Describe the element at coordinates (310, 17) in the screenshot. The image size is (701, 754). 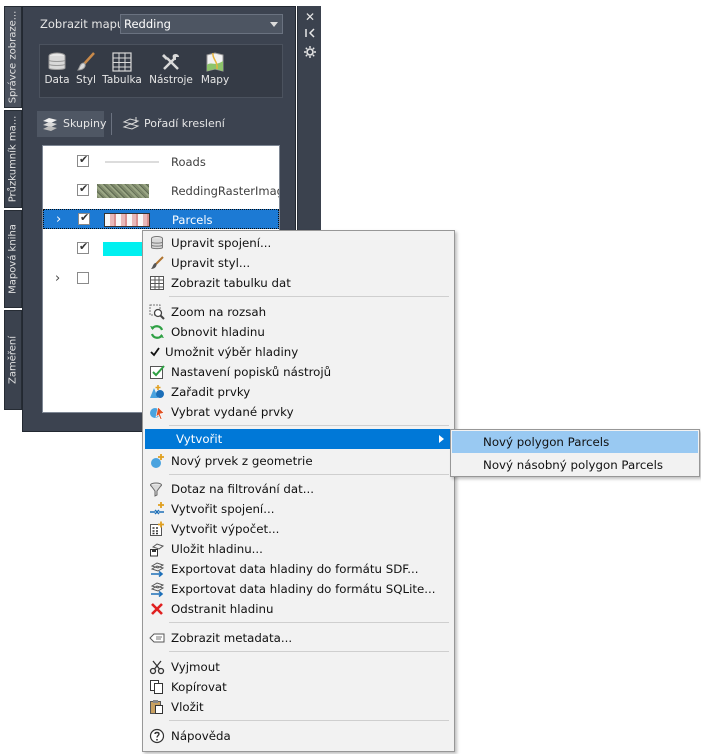
I see `close-icon: ✕` at that location.